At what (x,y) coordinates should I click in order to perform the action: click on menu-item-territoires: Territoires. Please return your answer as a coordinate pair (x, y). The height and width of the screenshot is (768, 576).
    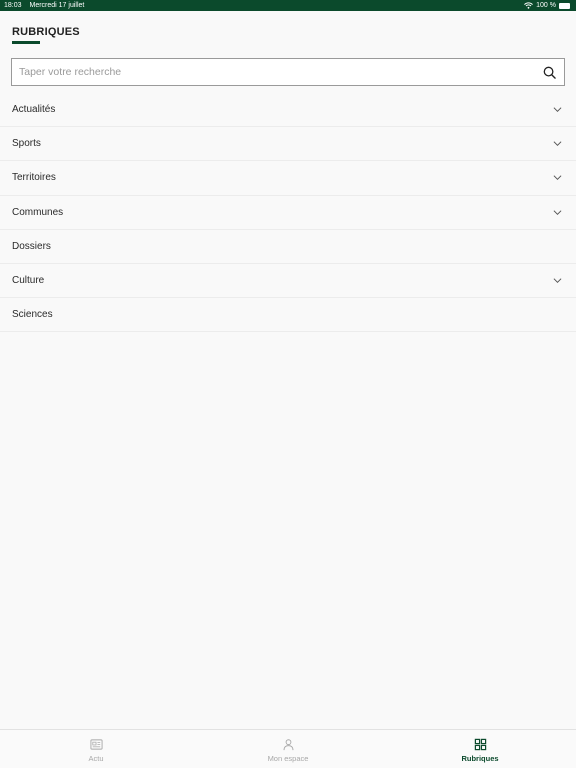
    Looking at the image, I should click on (288, 178).